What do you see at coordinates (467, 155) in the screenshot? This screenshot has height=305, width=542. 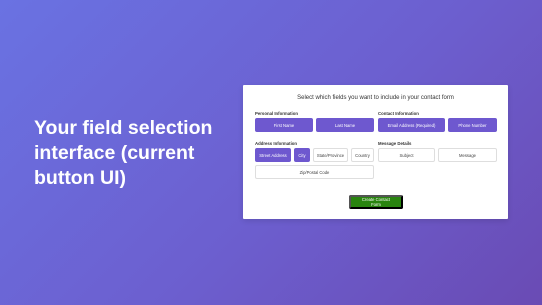 I see `field-button-message: Message` at bounding box center [467, 155].